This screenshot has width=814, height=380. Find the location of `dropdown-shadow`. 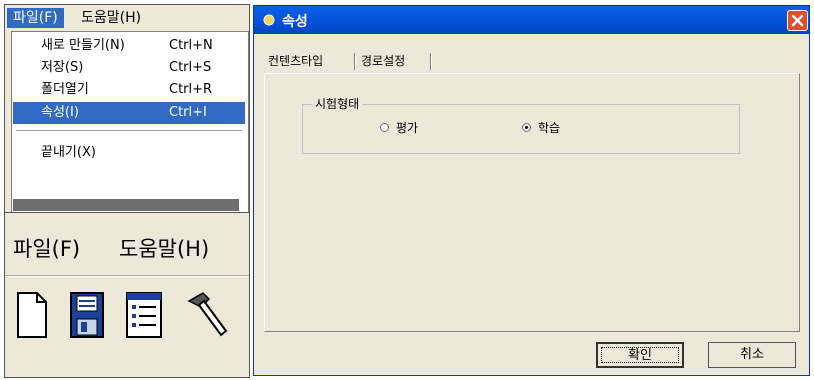

dropdown-shadow is located at coordinates (126, 205).